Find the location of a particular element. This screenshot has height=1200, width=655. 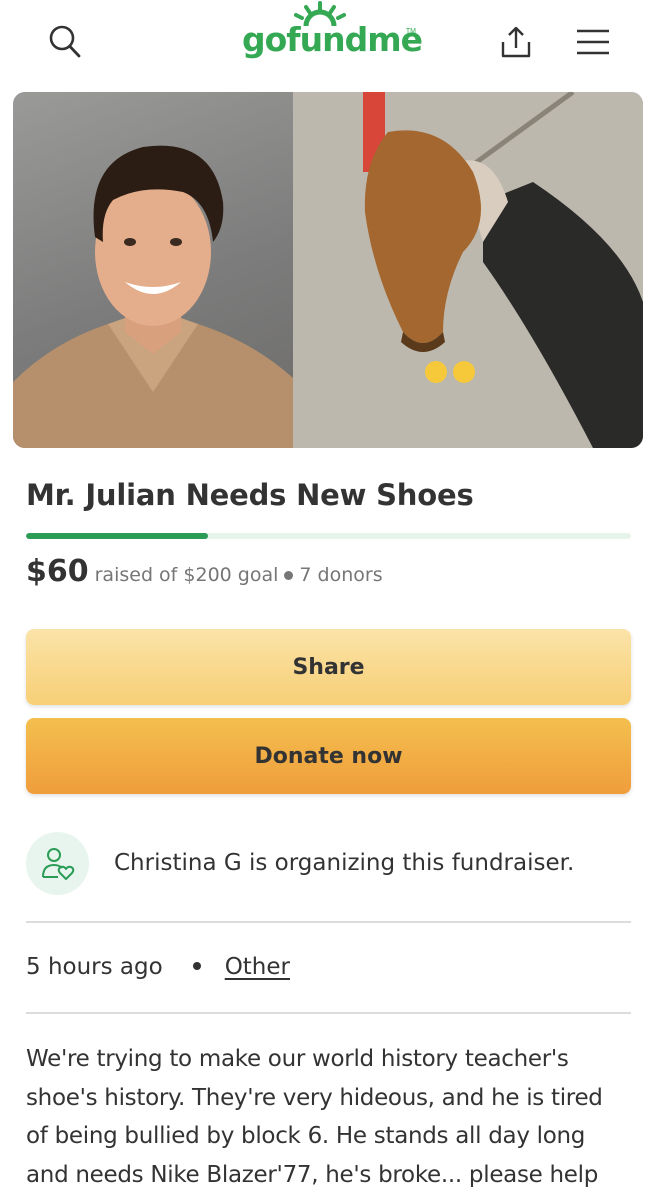

donate-now-button: Donate now is located at coordinates (328, 756).